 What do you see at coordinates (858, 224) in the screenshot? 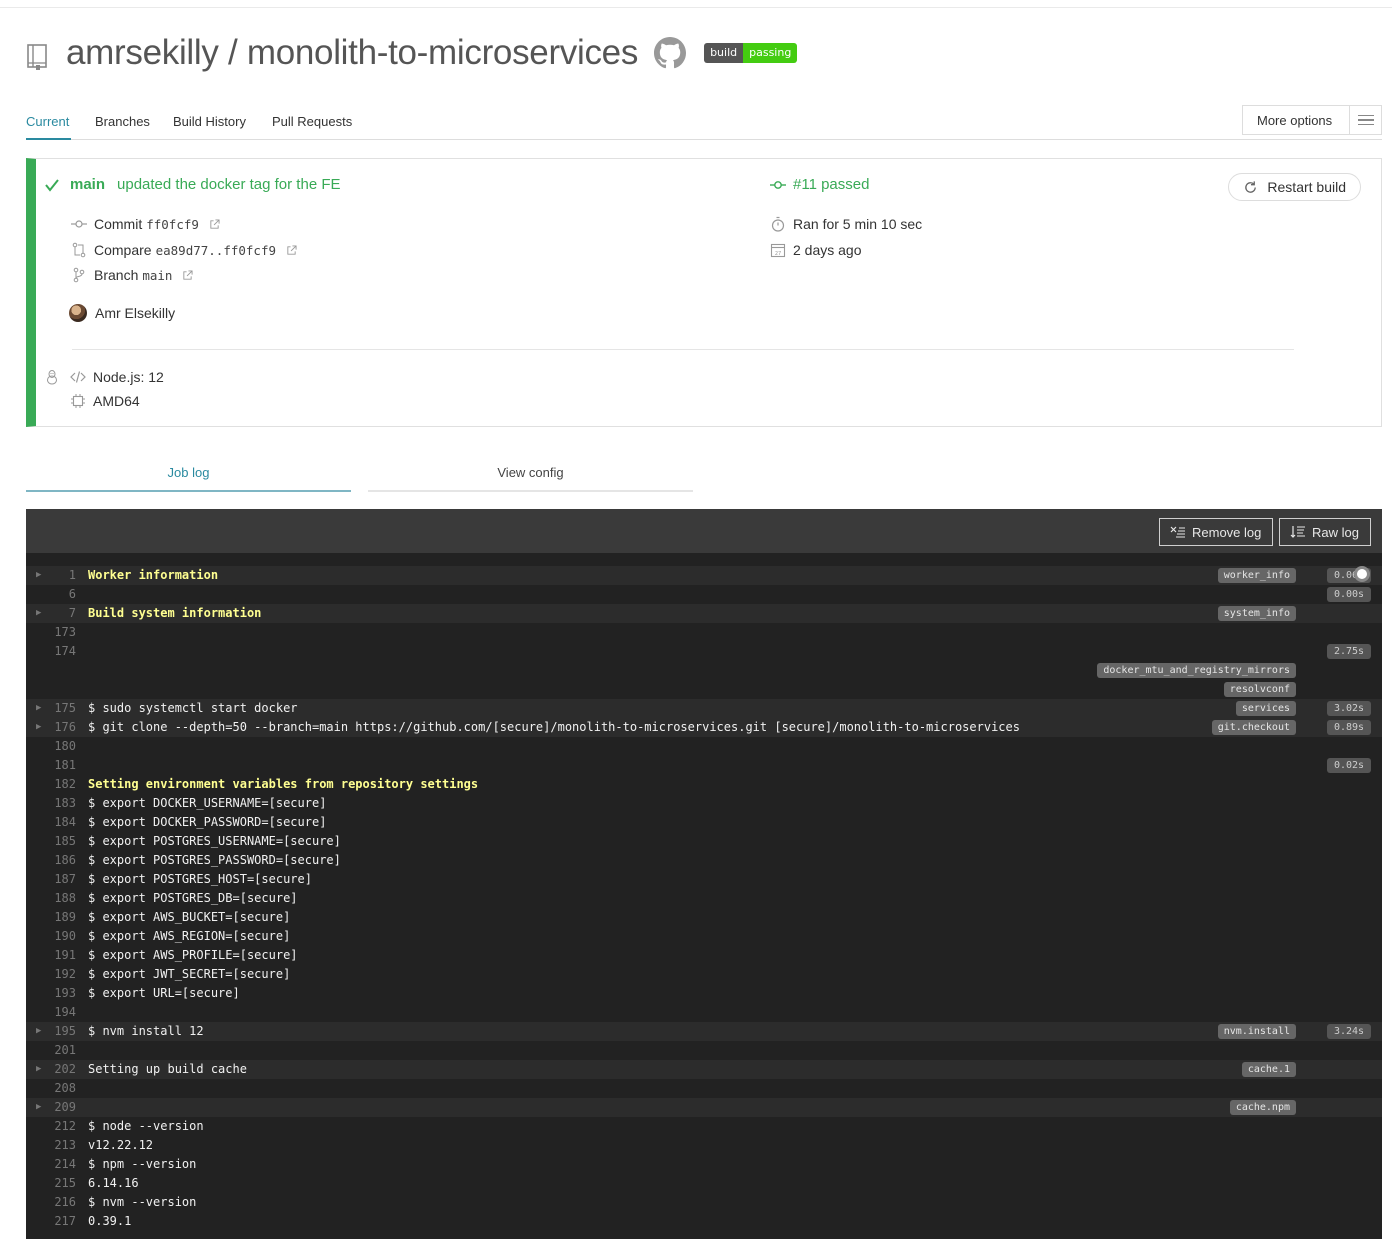
I see `ran-for: Ran for 5 min 10 sec` at bounding box center [858, 224].